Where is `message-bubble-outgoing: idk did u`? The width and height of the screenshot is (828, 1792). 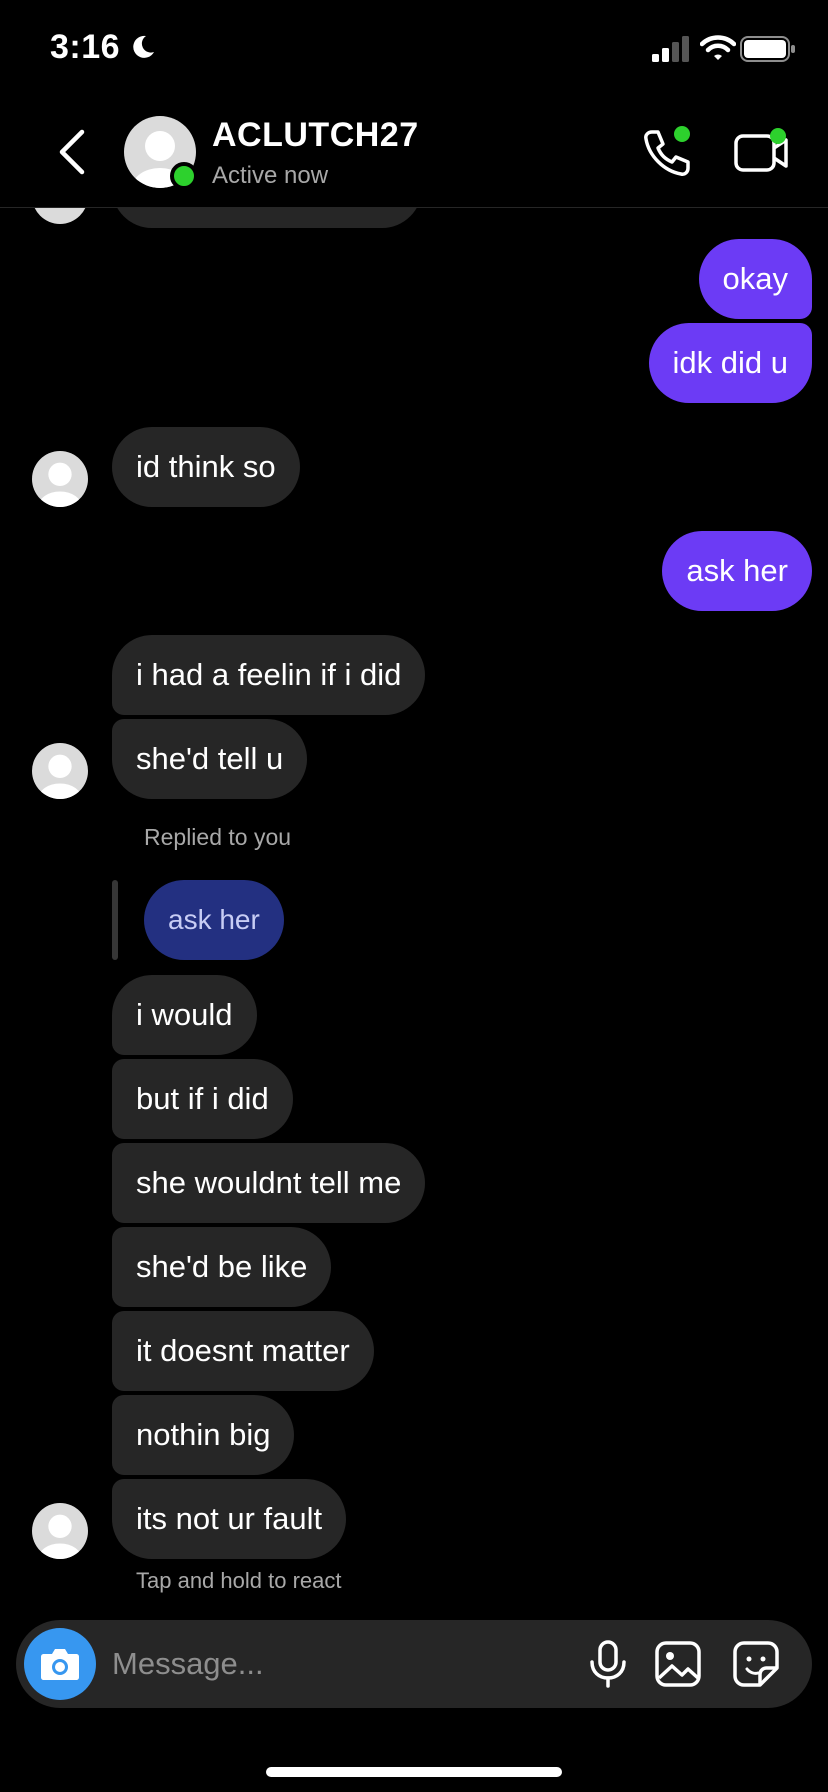 message-bubble-outgoing: idk did u is located at coordinates (730, 363).